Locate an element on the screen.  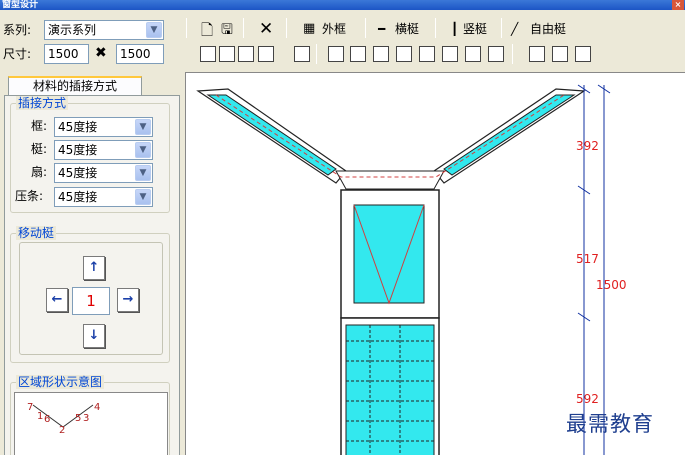
region-preview: 7 1 6 2 5 3 4 is located at coordinates (91, 423).